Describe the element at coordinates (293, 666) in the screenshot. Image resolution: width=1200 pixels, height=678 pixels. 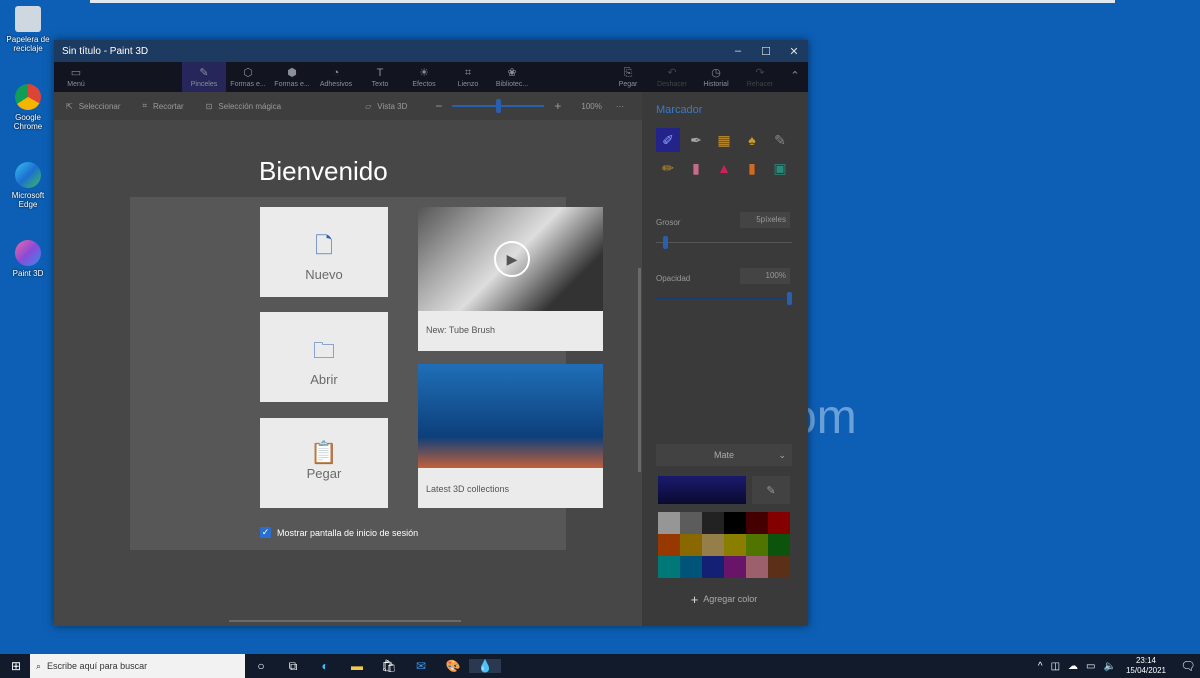
I see `task-view-button: ⧉` at that location.